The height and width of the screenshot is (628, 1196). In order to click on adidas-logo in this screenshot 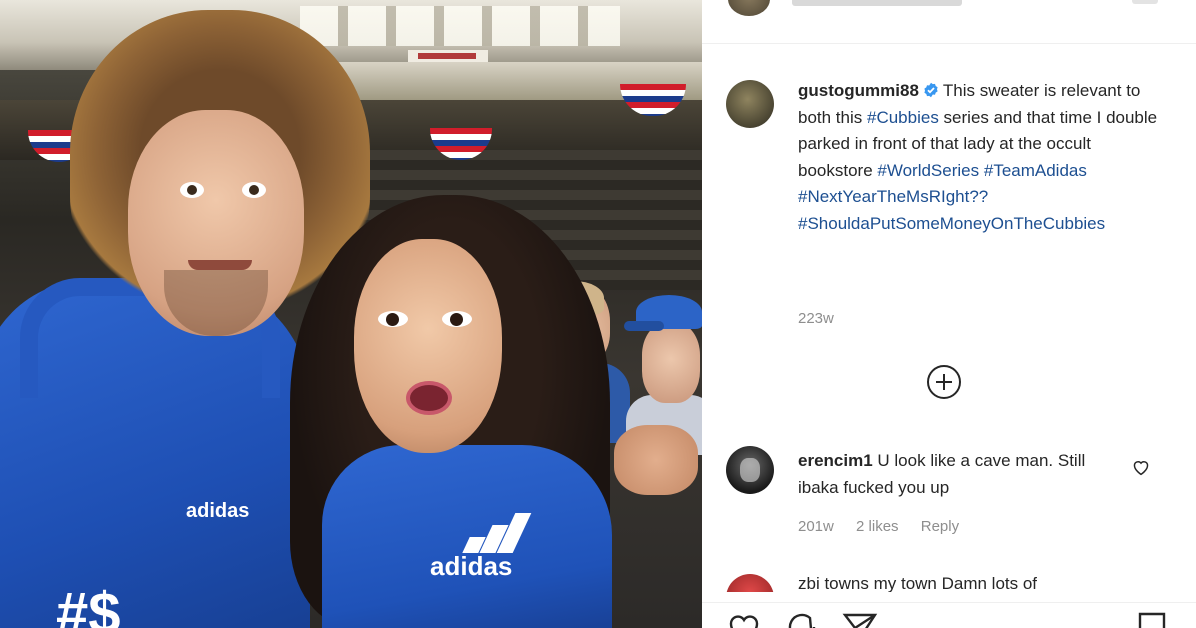, I will do `click(497, 533)`.